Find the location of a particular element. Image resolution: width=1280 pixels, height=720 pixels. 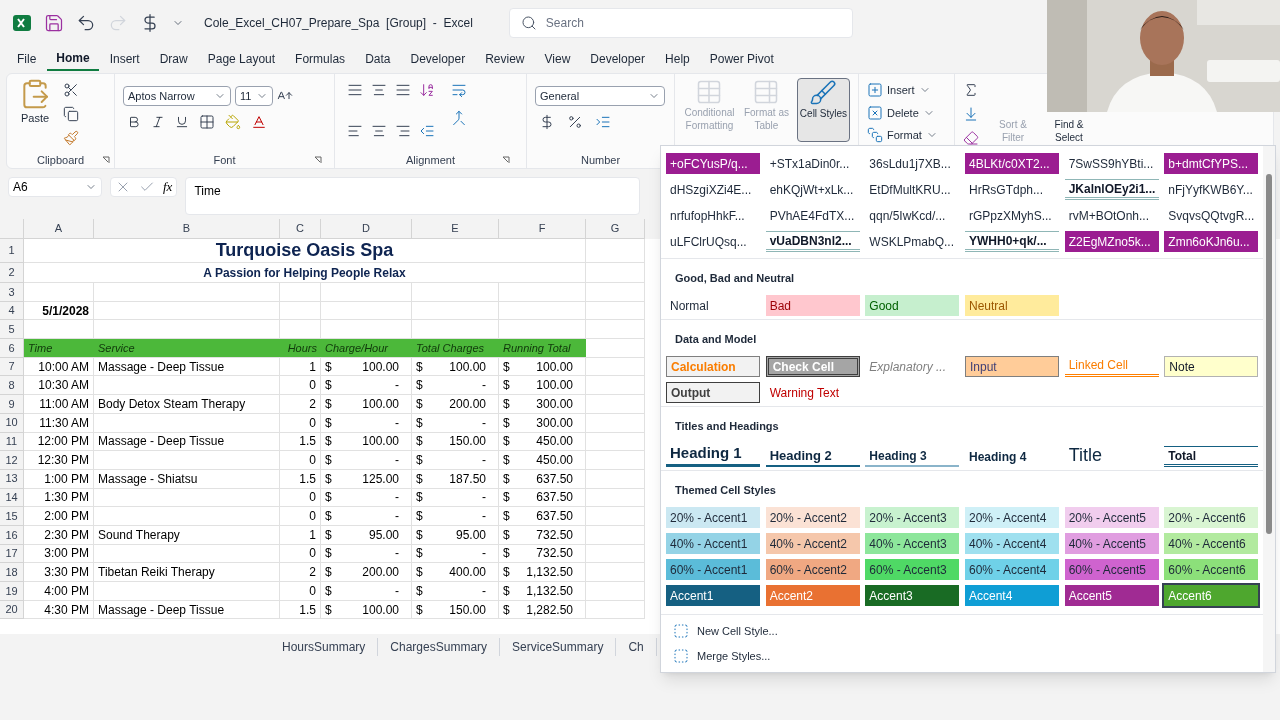

menu-tab: Review is located at coordinates (505, 59).